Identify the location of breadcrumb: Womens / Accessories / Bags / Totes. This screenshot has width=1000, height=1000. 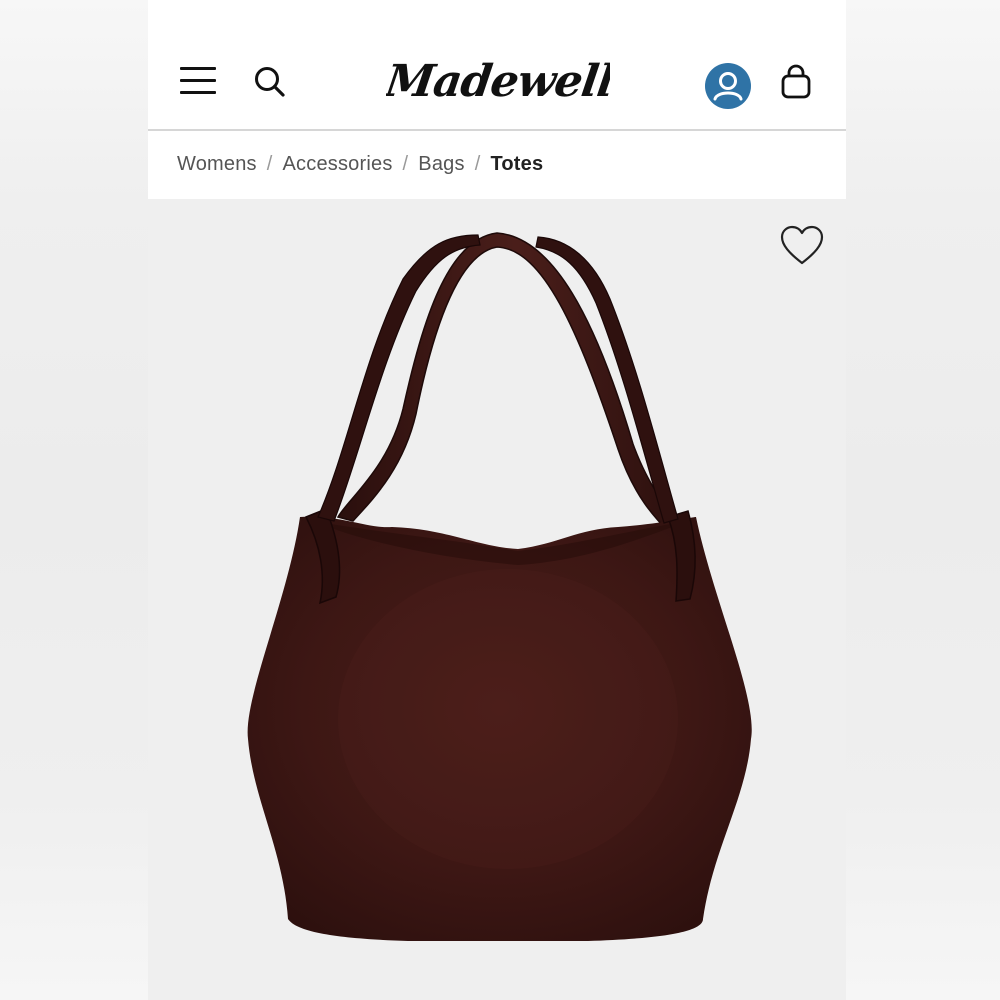
(360, 164).